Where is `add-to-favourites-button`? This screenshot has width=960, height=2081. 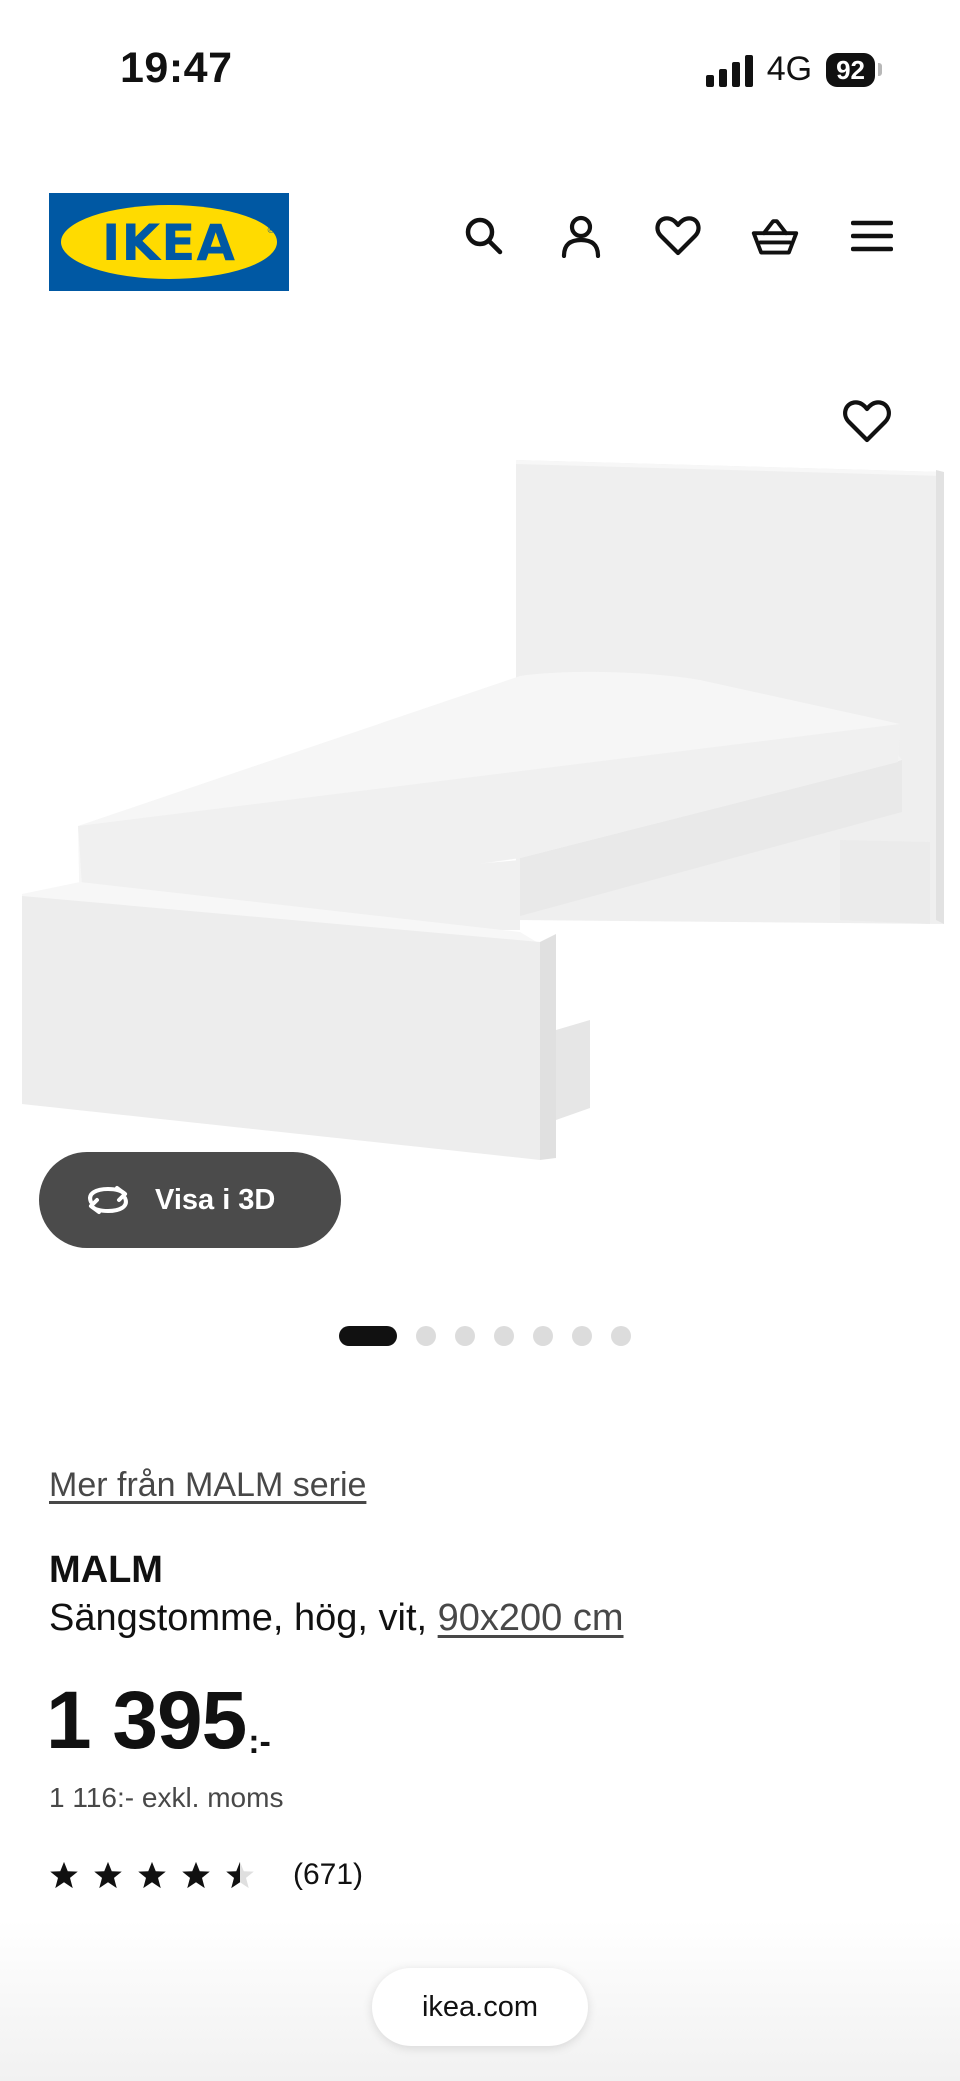 add-to-favourites-button is located at coordinates (867, 423).